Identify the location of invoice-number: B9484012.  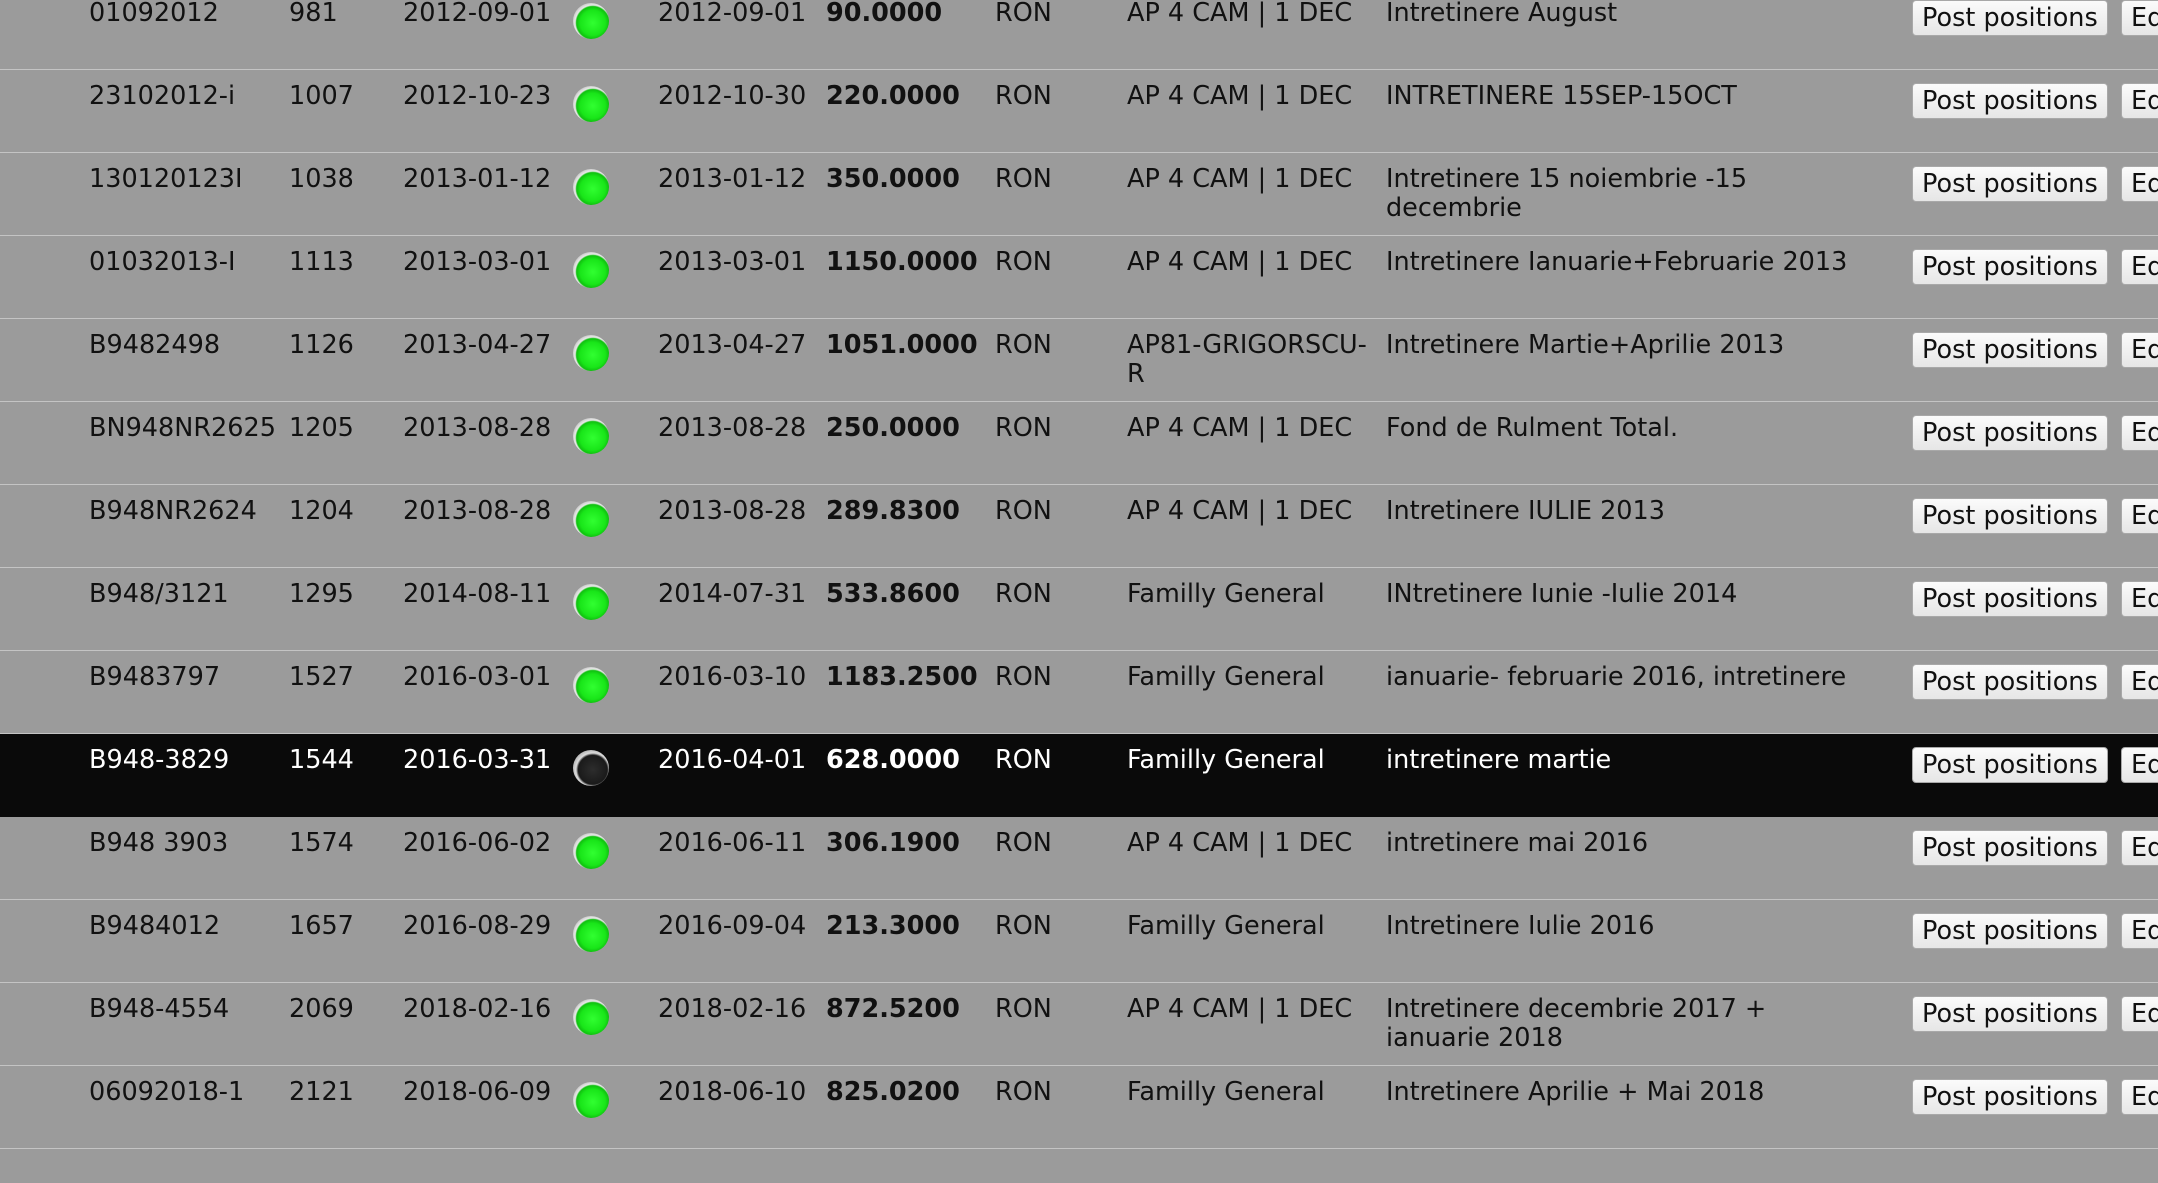
(155, 926).